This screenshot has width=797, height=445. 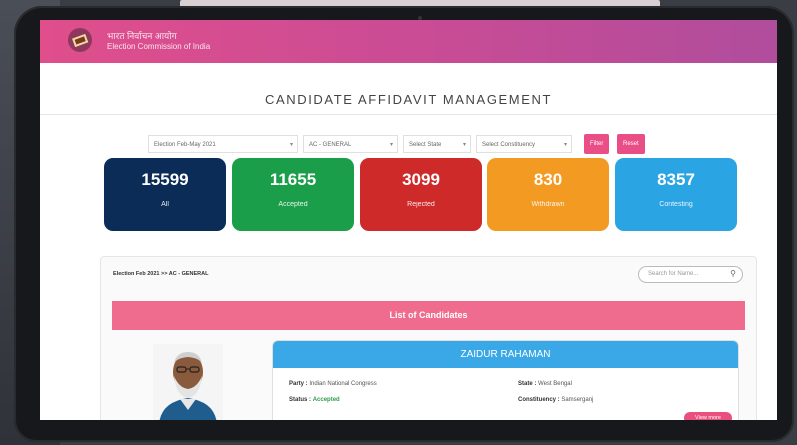 I want to click on ac-select: AC - GENERAL ▾, so click(x=350, y=144).